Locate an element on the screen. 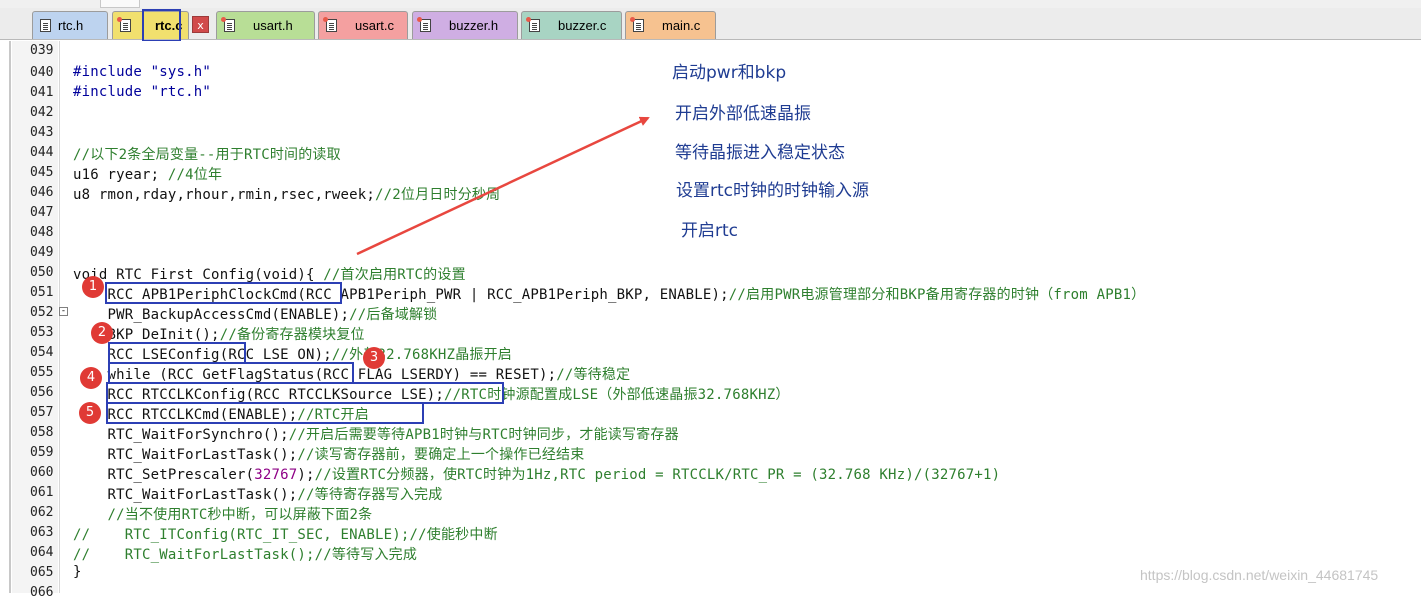 Image resolution: width=1421 pixels, height=603 pixels. annotation-note: 等待晶振进入稳定状态 is located at coordinates (760, 153).